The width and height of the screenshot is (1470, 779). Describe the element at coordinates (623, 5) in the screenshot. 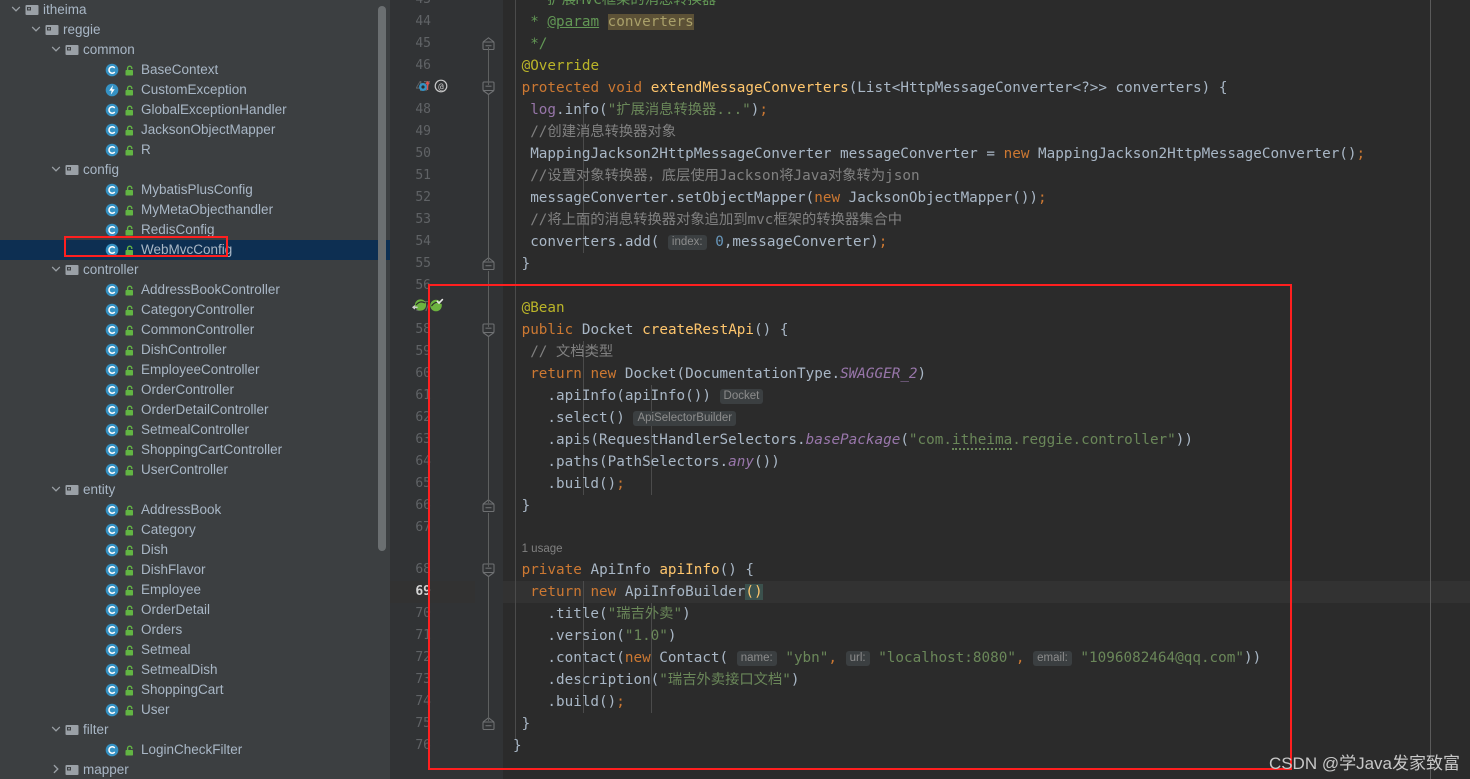

I see `code-line-43: * 扩展MVC框架的消息转换器` at that location.